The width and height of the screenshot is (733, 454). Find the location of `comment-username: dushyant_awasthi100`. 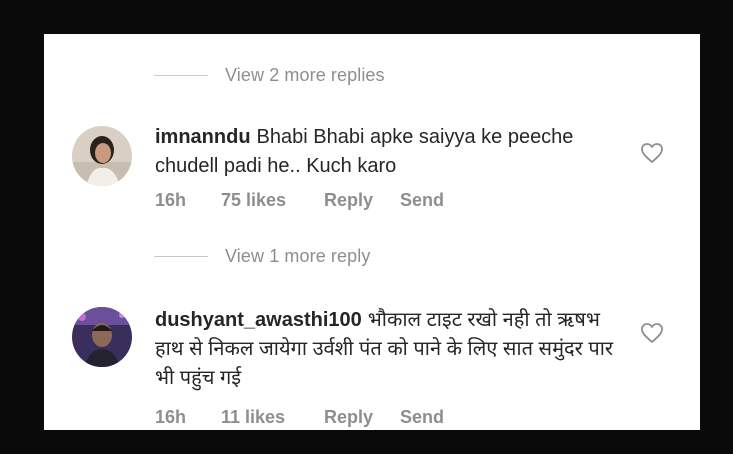

comment-username: dushyant_awasthi100 is located at coordinates (258, 320).